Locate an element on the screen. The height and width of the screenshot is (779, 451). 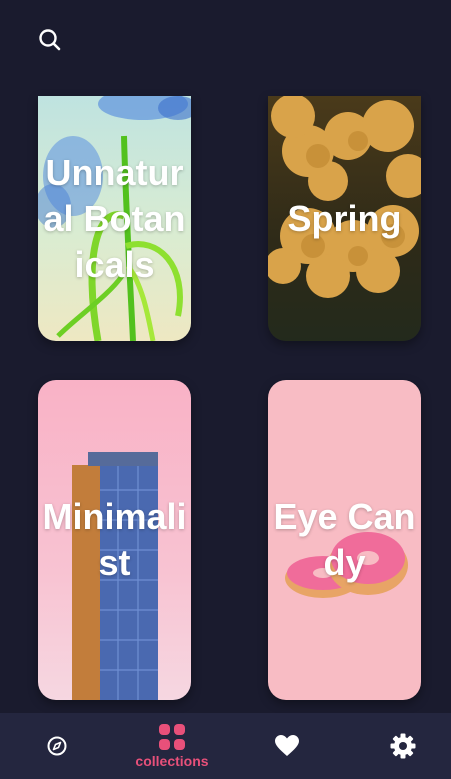
gear-icon is located at coordinates (403, 746).